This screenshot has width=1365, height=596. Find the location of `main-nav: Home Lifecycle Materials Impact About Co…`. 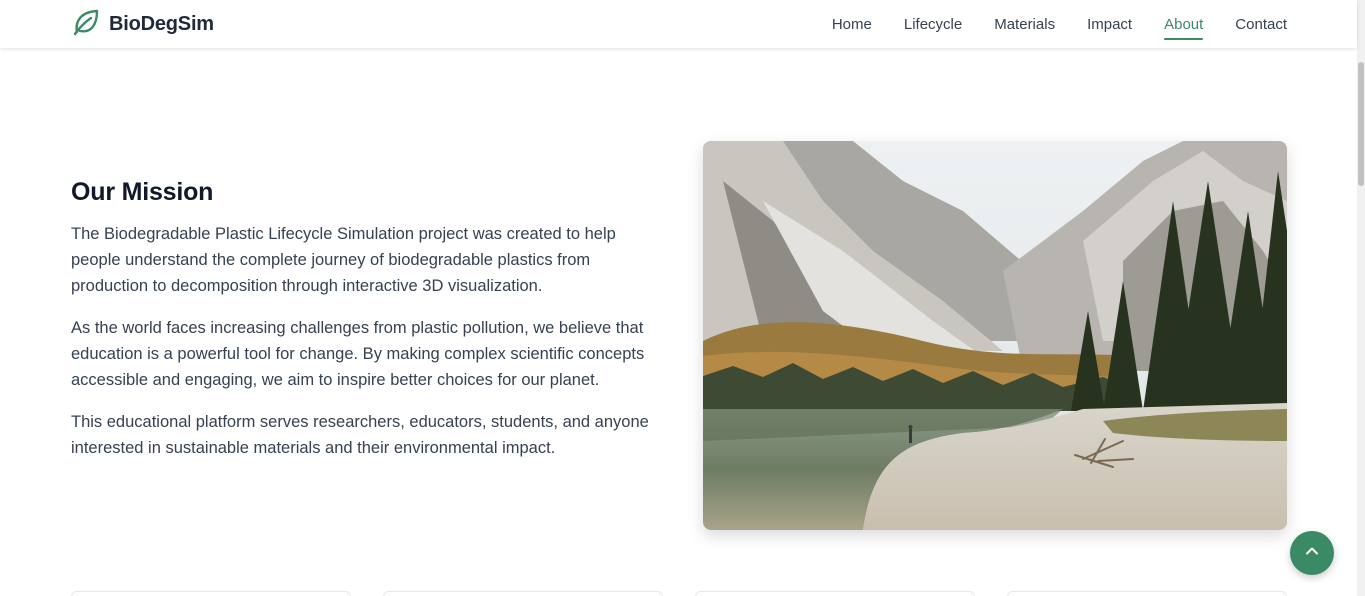

main-nav: Home Lifecycle Materials Impact About Co… is located at coordinates (1059, 24).